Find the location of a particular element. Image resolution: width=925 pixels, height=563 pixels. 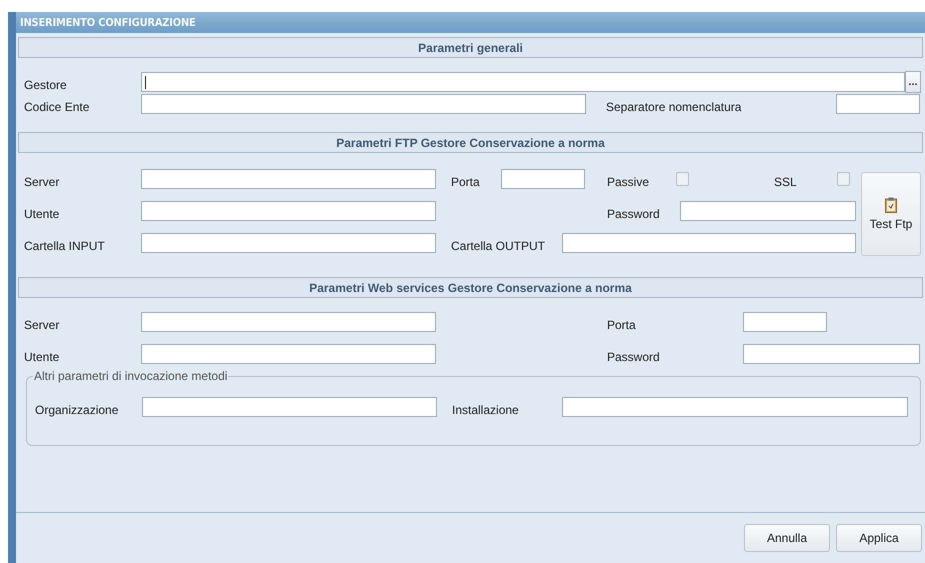

dialog-button: Applica is located at coordinates (879, 538).